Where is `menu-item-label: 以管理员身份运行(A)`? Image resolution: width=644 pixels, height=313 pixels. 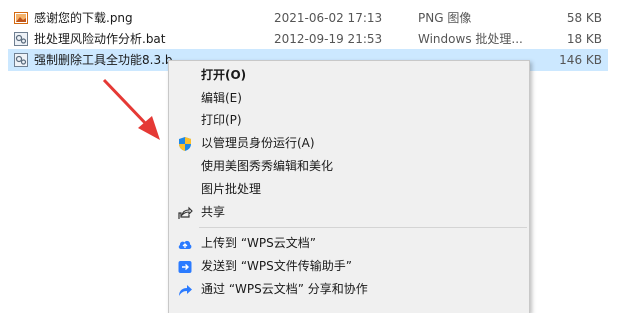 menu-item-label: 以管理员身份运行(A) is located at coordinates (258, 143).